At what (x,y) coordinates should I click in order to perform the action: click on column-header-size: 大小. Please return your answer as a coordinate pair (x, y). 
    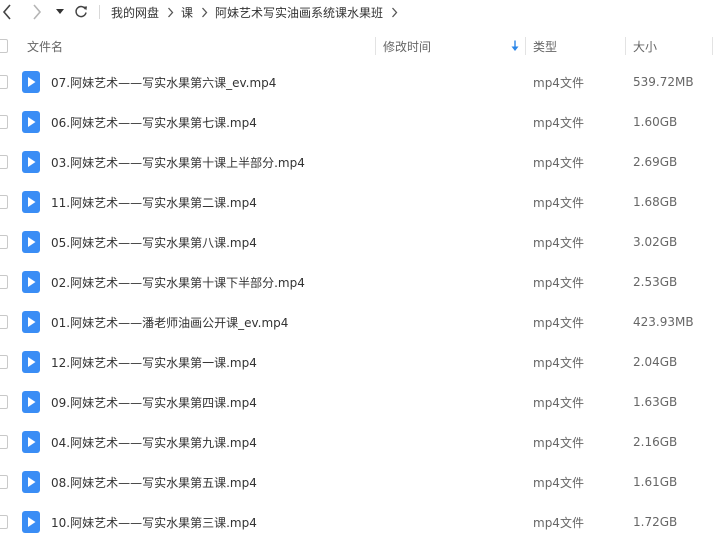
    Looking at the image, I should click on (645, 46).